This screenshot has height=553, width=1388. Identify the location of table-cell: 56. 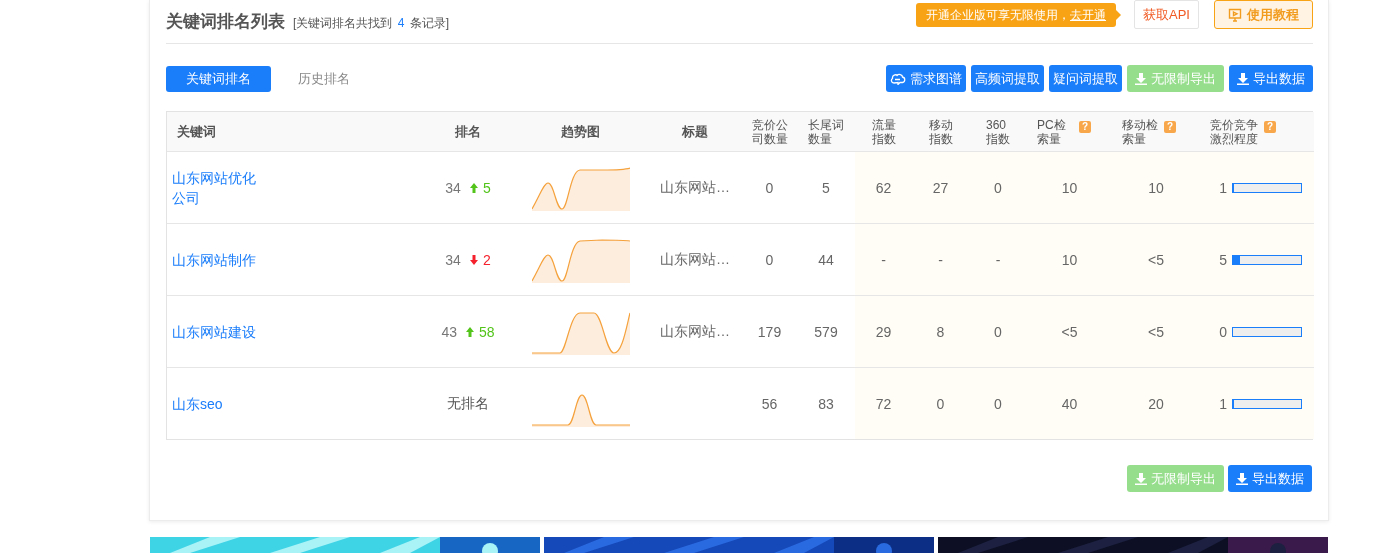
(769, 403).